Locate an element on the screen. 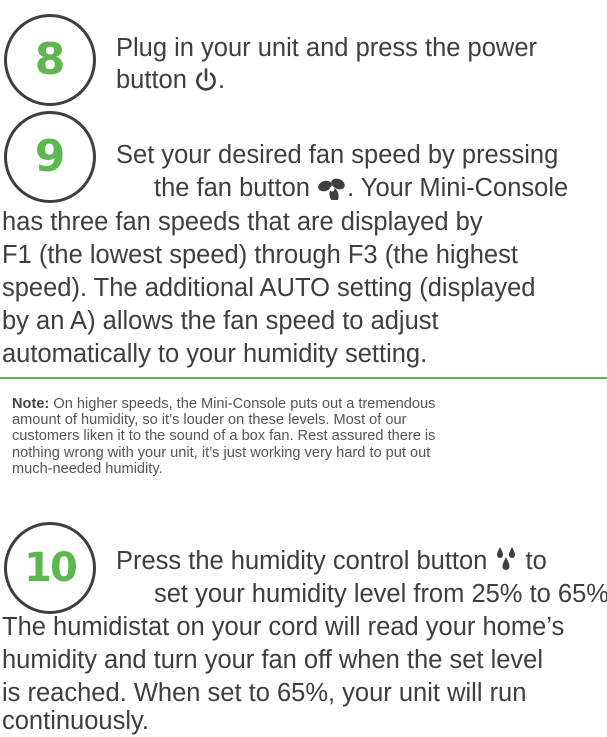 This screenshot has width=607, height=737. step-10-badge: 10 is located at coordinates (50, 568).